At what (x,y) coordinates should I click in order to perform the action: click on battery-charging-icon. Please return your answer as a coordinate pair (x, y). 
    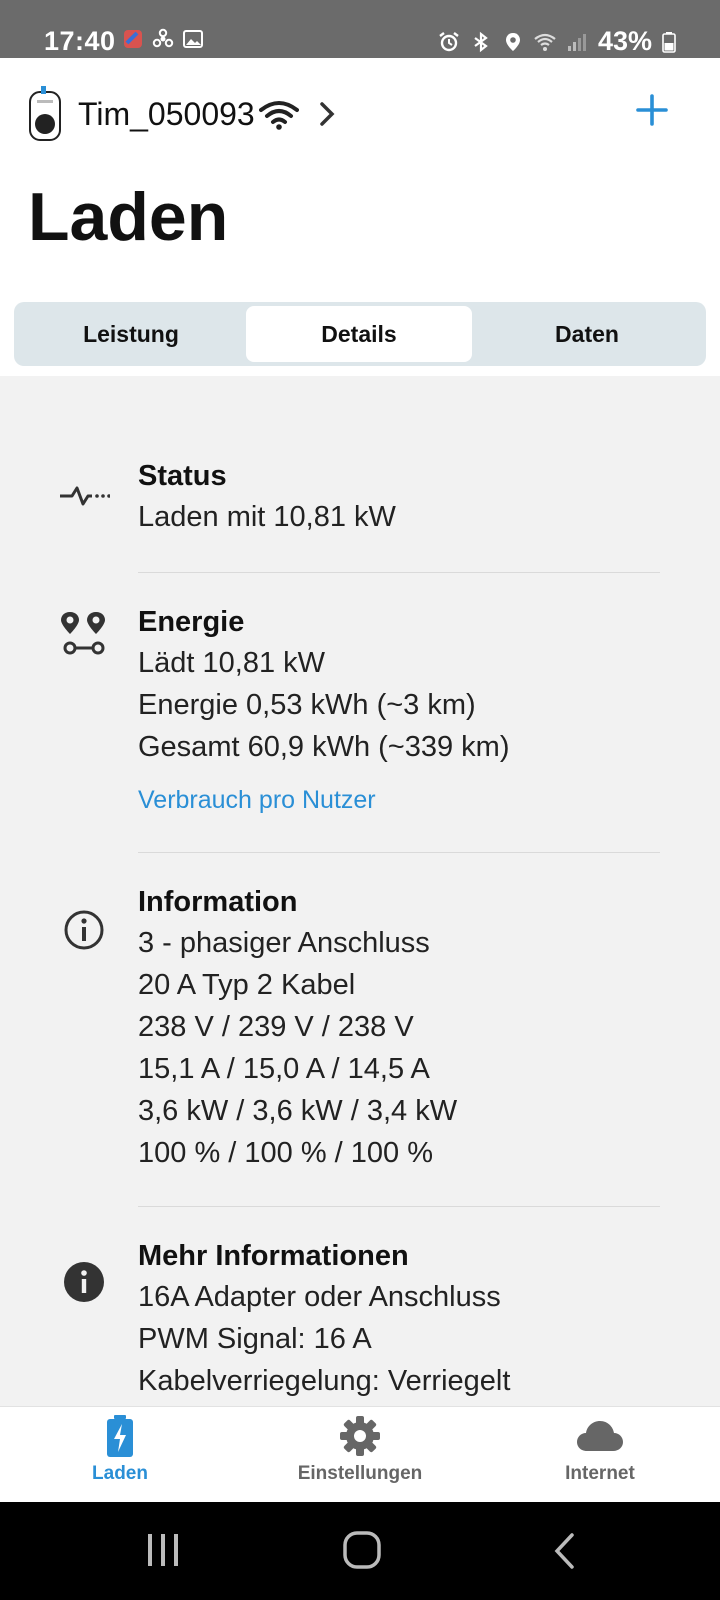
    Looking at the image, I should click on (120, 1436).